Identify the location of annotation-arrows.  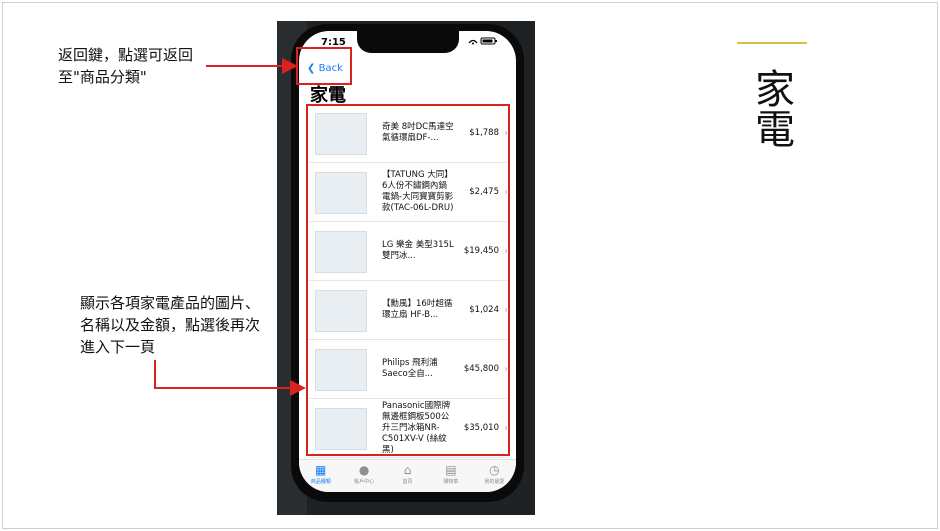
(230, 227).